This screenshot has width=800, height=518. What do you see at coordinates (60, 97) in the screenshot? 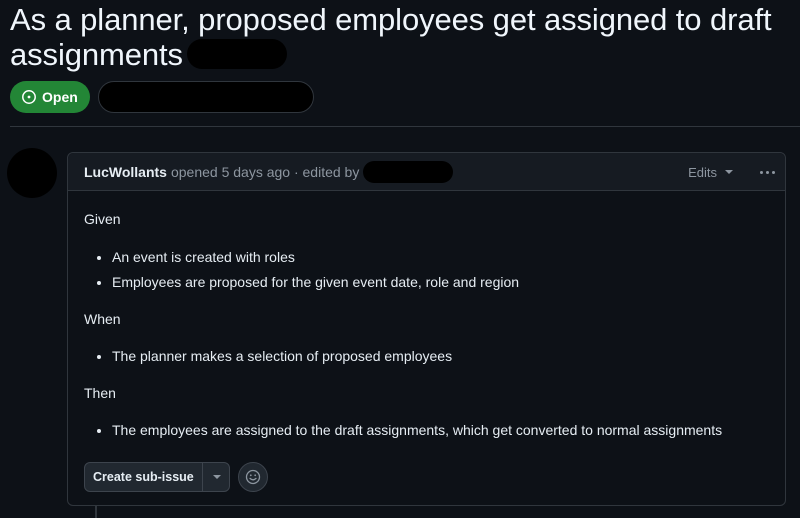
I see `issue-state-label: Open` at bounding box center [60, 97].